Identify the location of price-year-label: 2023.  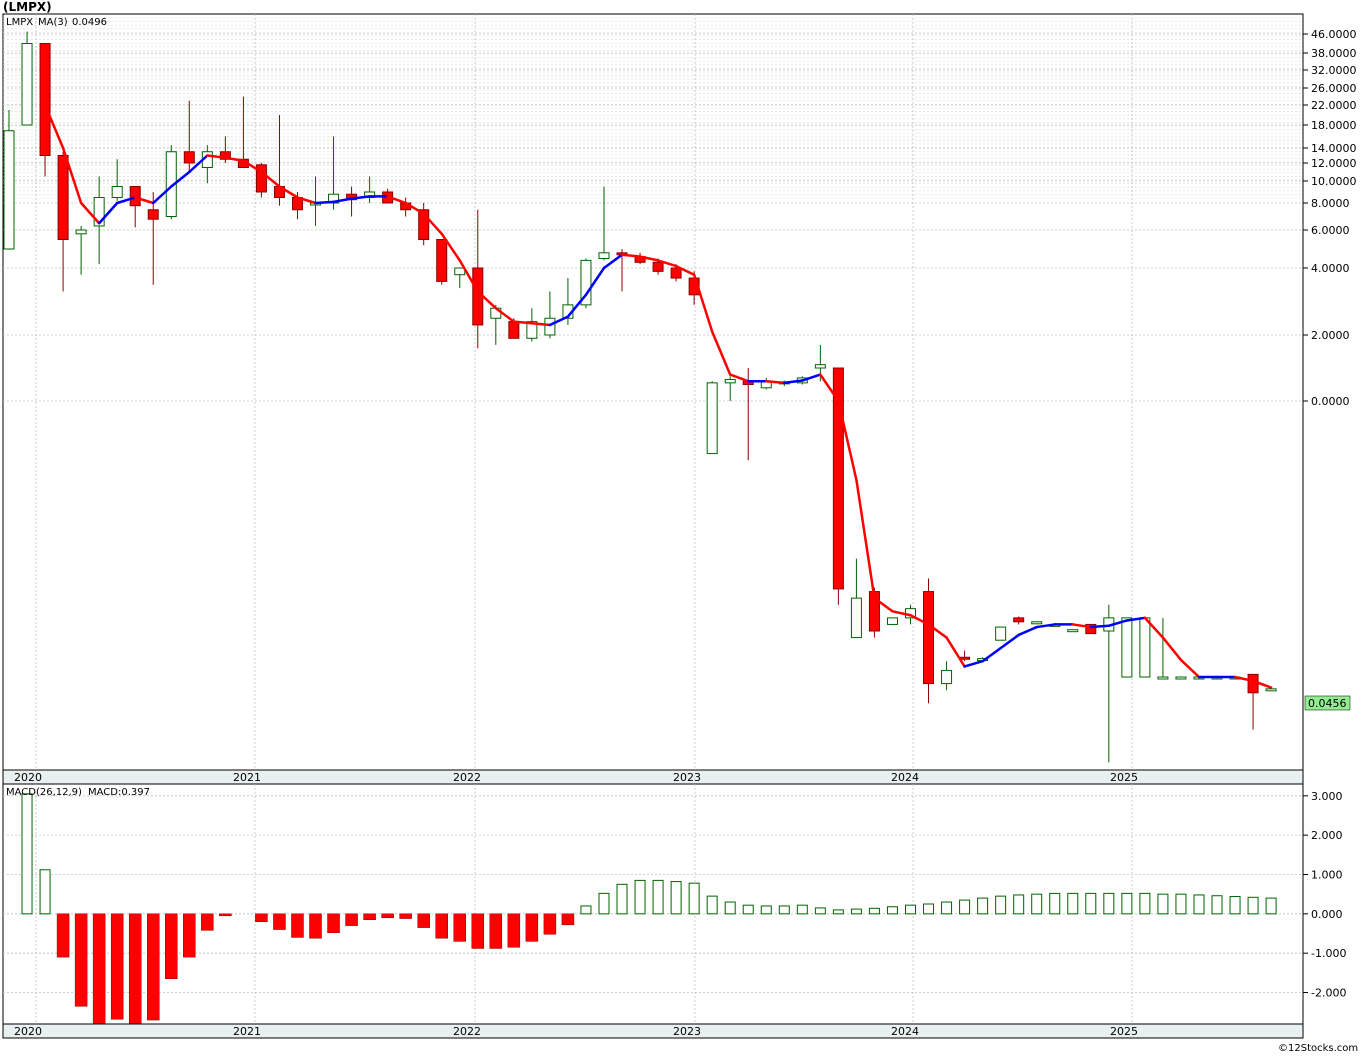
(687, 777).